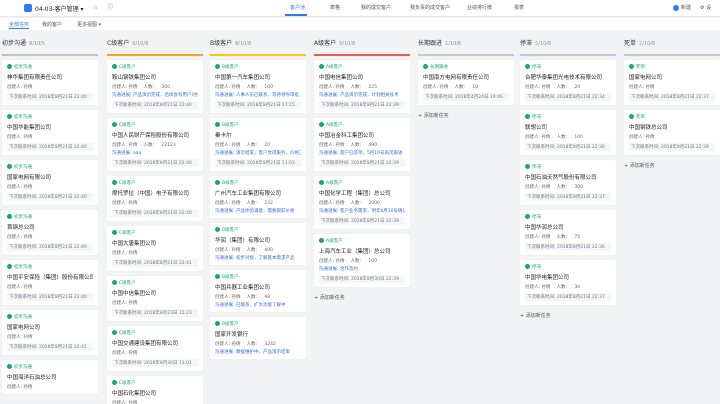 The height and width of the screenshot is (404, 720). I want to click on column-header: 初步沟通 9/10/5, so click(50, 46).